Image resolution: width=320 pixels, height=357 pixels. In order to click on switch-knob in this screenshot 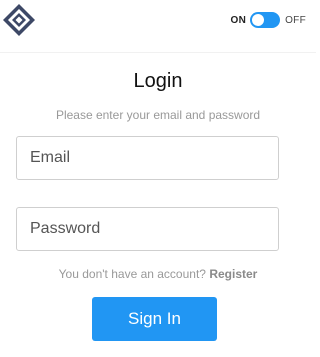, I will do `click(258, 20)`.